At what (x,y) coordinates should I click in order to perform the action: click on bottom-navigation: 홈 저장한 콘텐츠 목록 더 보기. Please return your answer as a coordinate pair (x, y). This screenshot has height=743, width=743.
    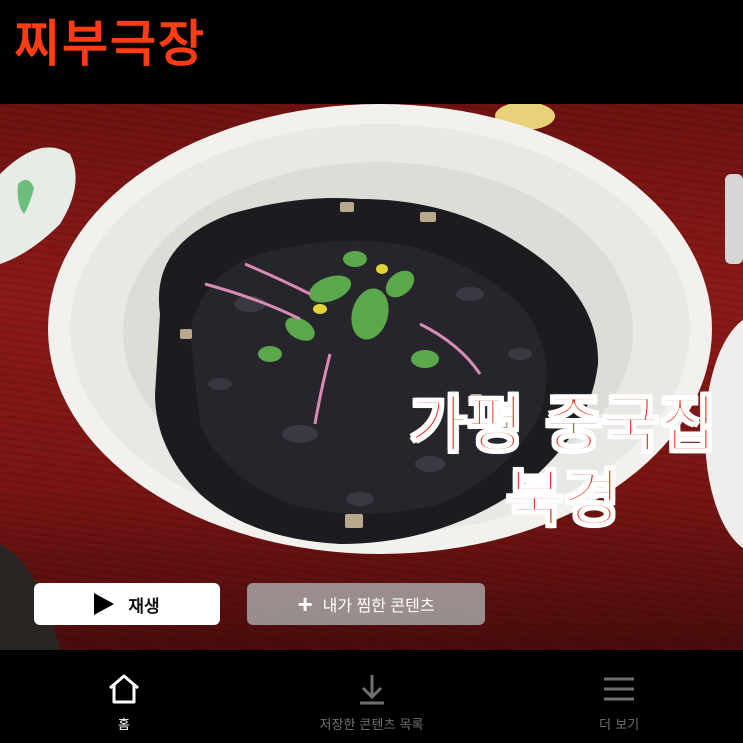
    Looking at the image, I should click on (371, 696).